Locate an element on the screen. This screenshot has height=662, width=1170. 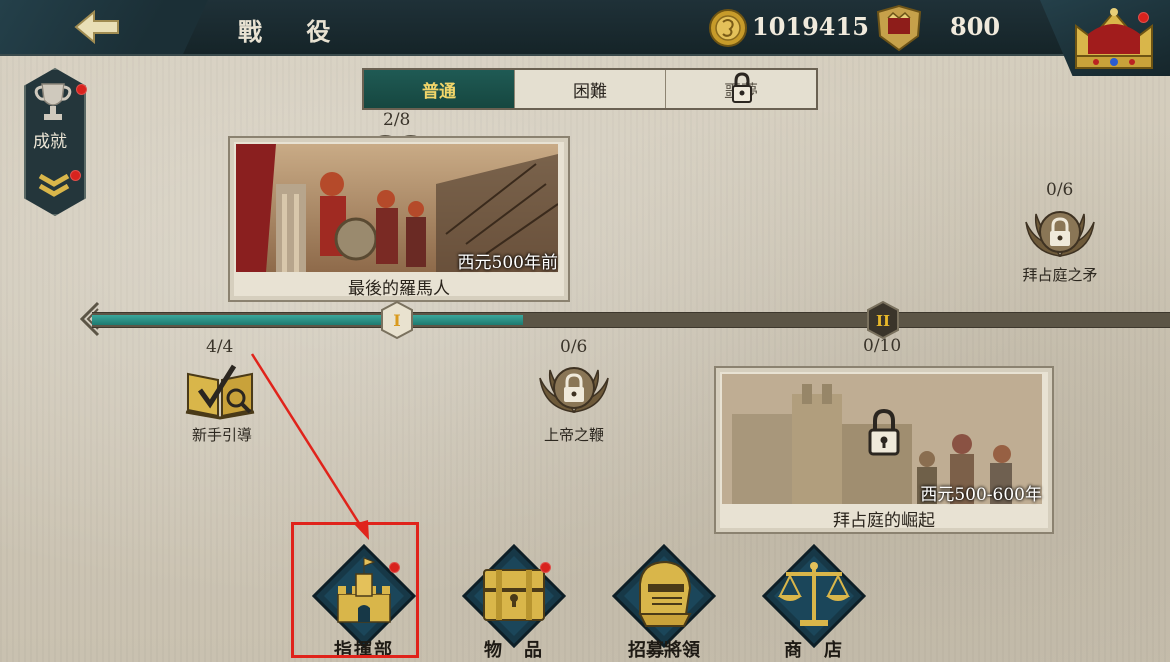
achievements-label: 成就 is located at coordinates (50, 139).